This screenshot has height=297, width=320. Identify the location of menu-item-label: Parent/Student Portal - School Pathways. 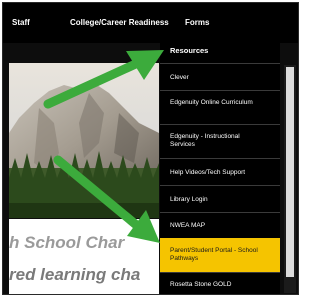
(214, 254).